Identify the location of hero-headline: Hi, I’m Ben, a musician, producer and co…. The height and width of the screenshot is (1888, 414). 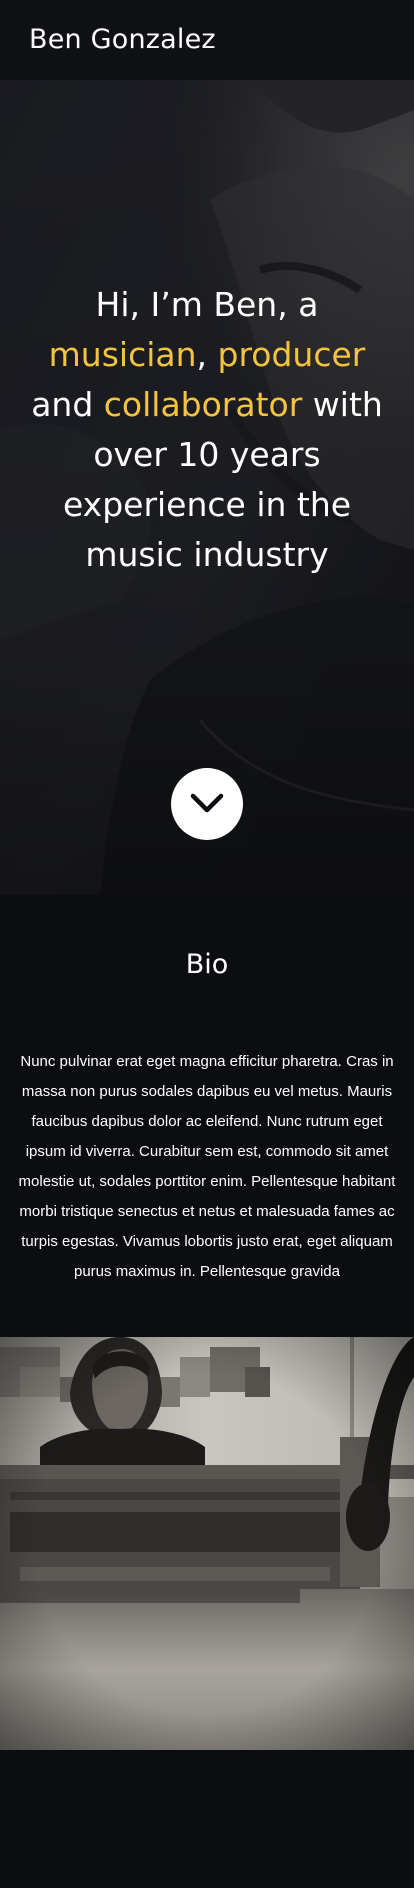
(207, 430).